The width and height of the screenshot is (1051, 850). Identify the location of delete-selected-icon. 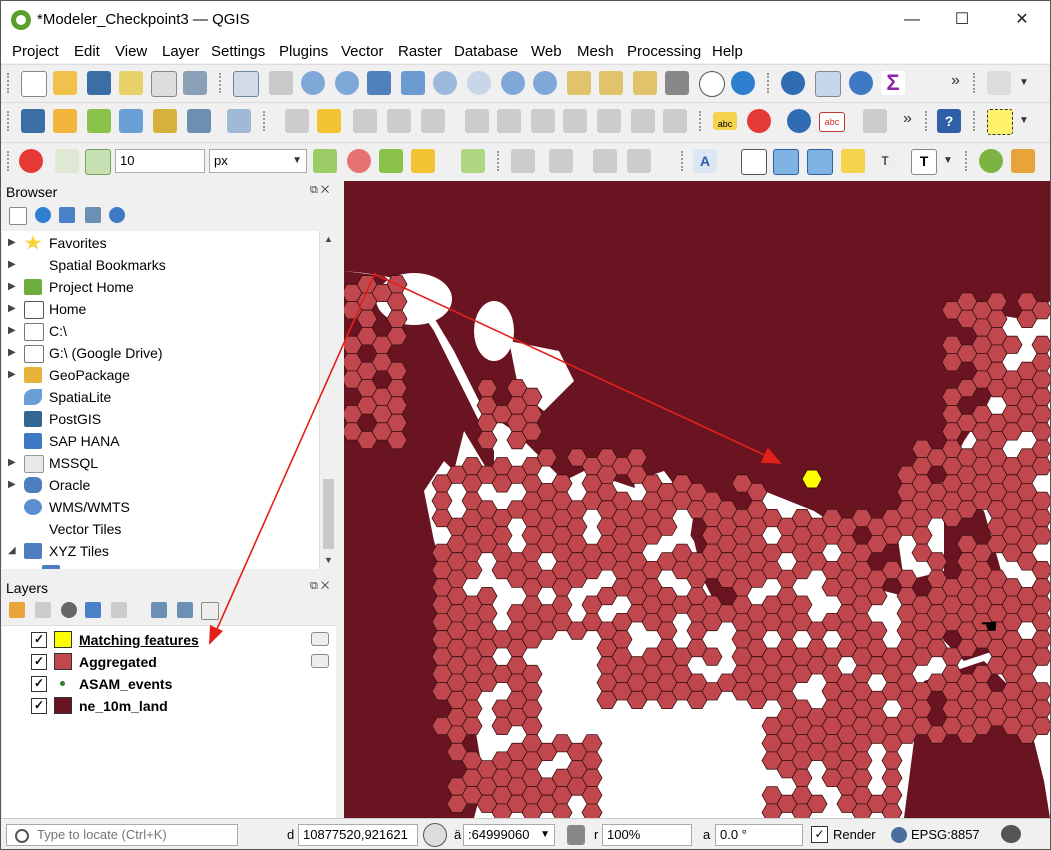
(509, 121).